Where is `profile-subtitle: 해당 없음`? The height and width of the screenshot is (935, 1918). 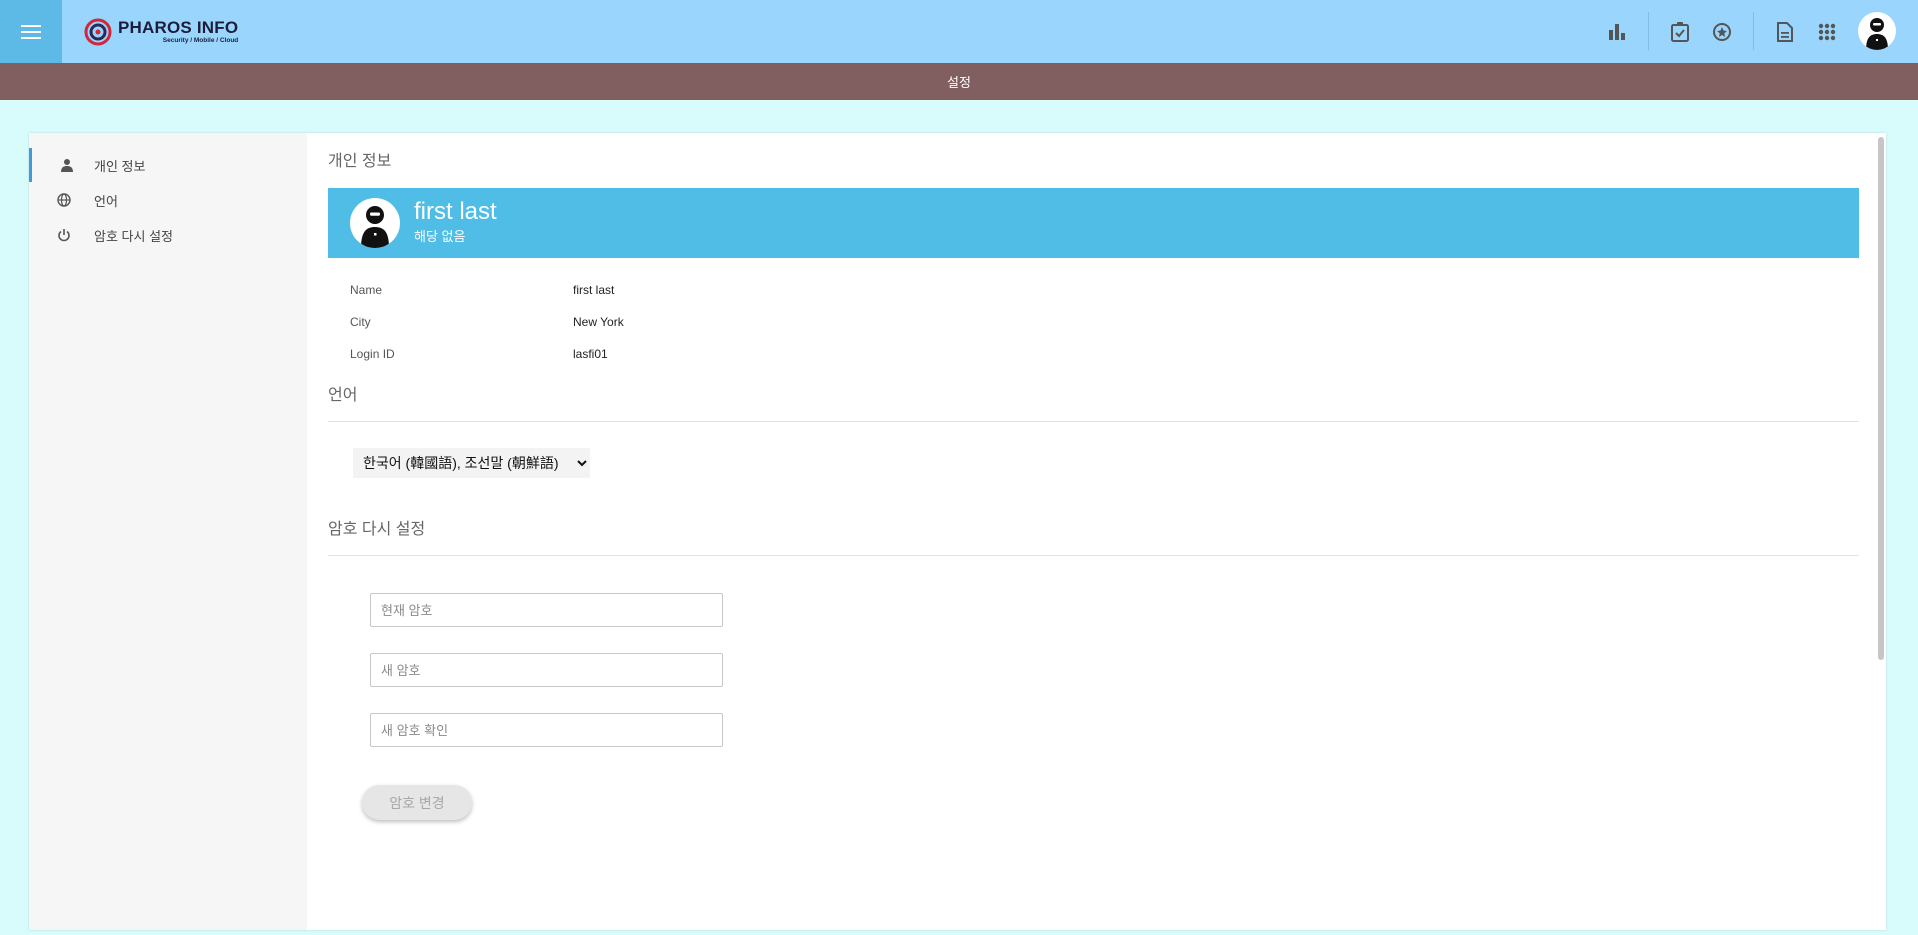 profile-subtitle: 해당 없음 is located at coordinates (440, 236).